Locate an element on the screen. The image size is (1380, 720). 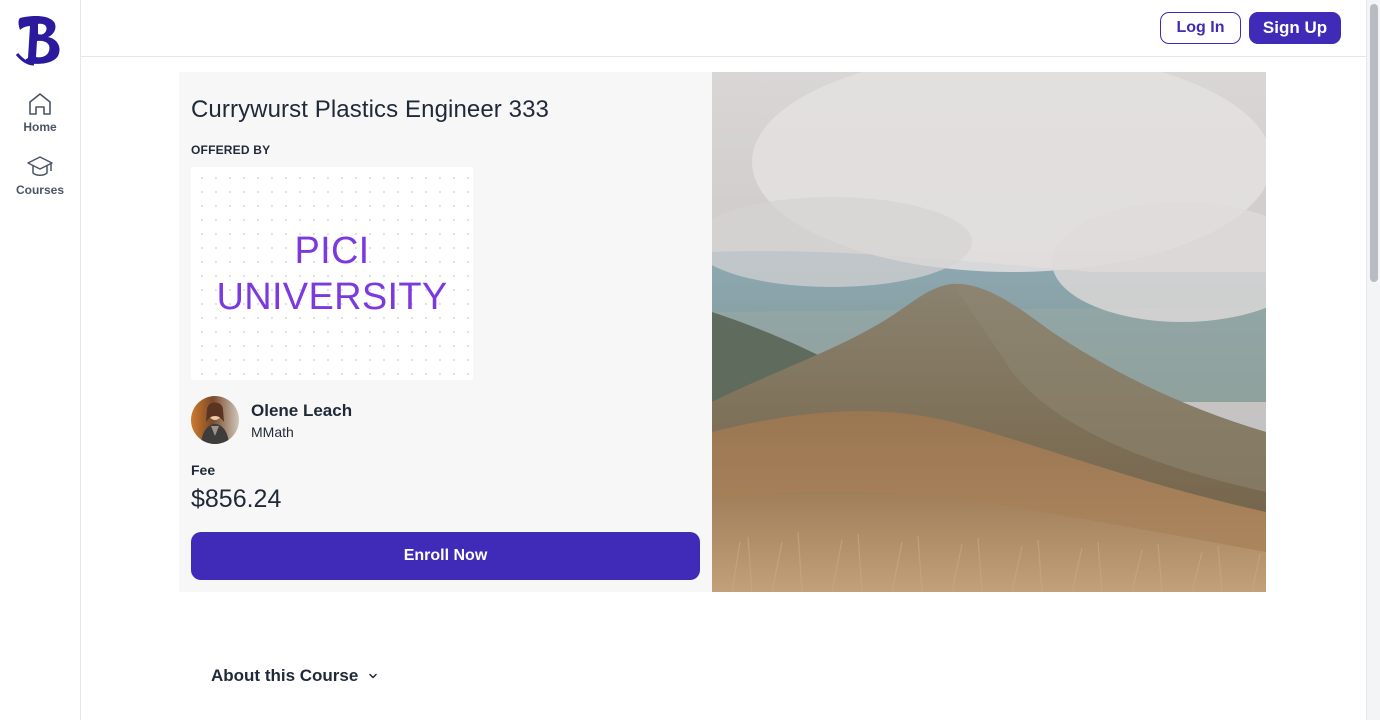
instructor-avatar is located at coordinates (215, 420).